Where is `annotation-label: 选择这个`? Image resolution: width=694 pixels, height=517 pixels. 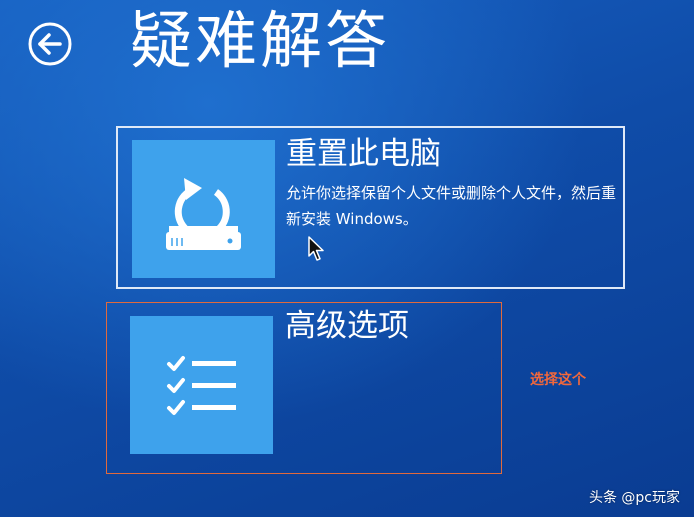
annotation-label: 选择这个 is located at coordinates (558, 380).